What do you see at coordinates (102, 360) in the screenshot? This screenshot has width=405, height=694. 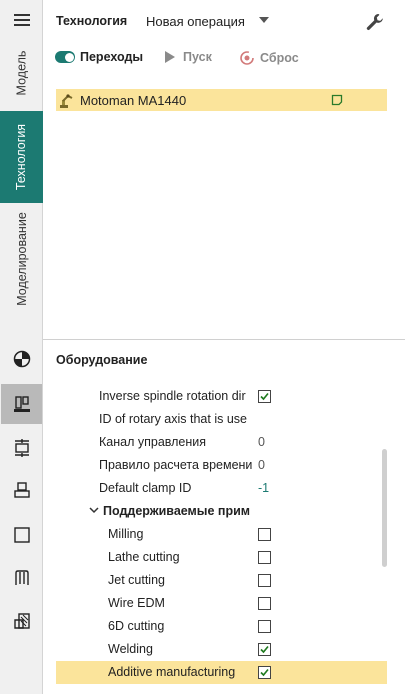 I see `properties-title: Оборудование` at bounding box center [102, 360].